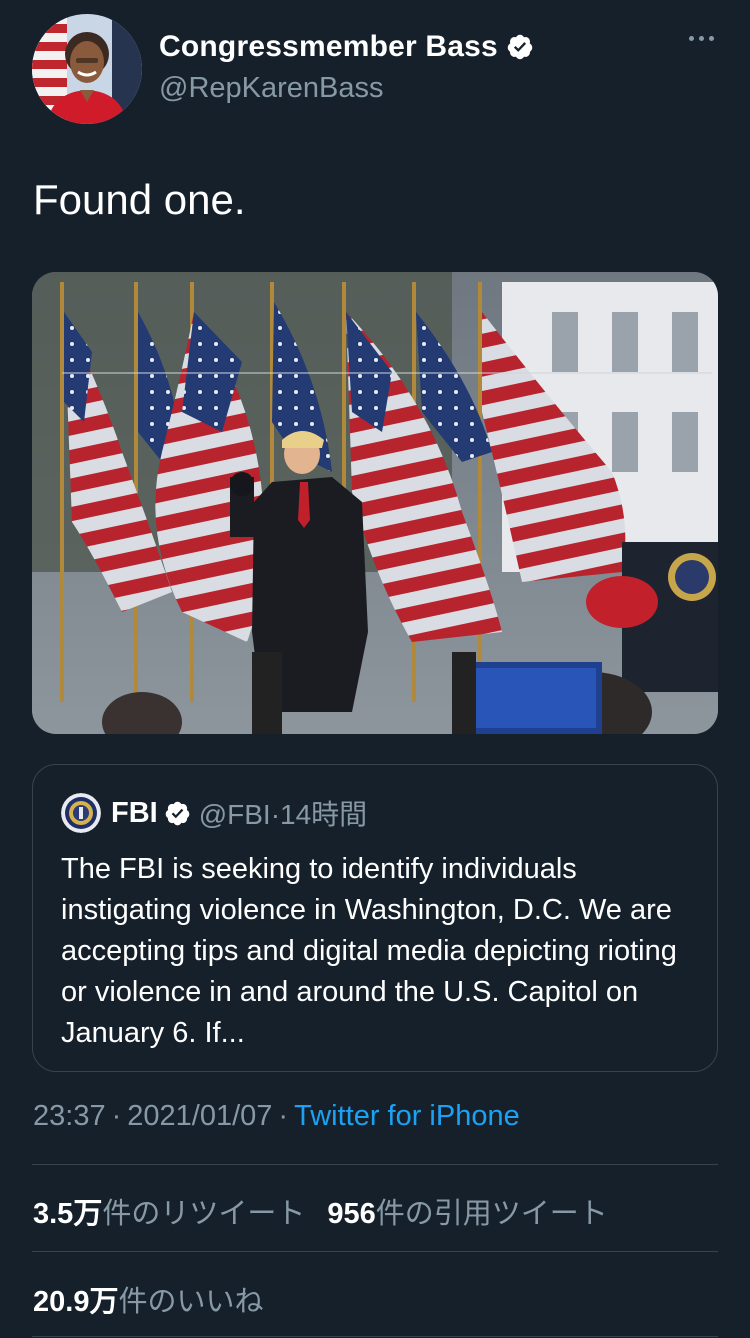 The width and height of the screenshot is (750, 1338). I want to click on more-options-icon, so click(701, 38).